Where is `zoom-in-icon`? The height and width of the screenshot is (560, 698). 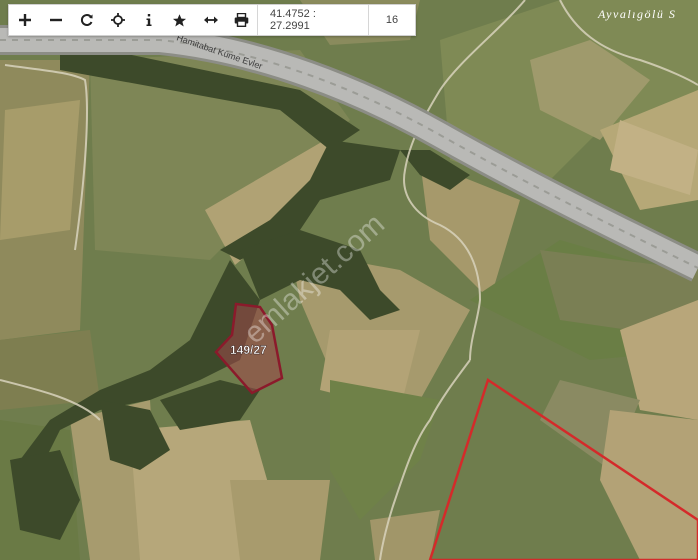 zoom-in-icon is located at coordinates (24, 20).